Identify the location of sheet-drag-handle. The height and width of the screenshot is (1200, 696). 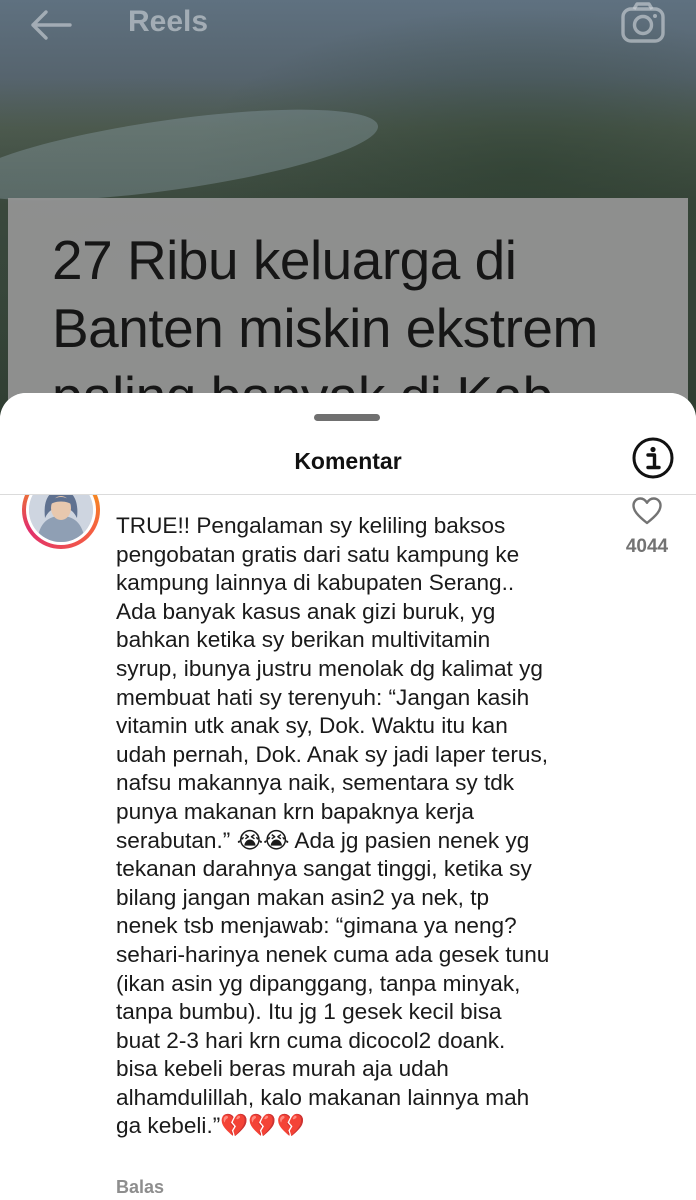
(347, 417).